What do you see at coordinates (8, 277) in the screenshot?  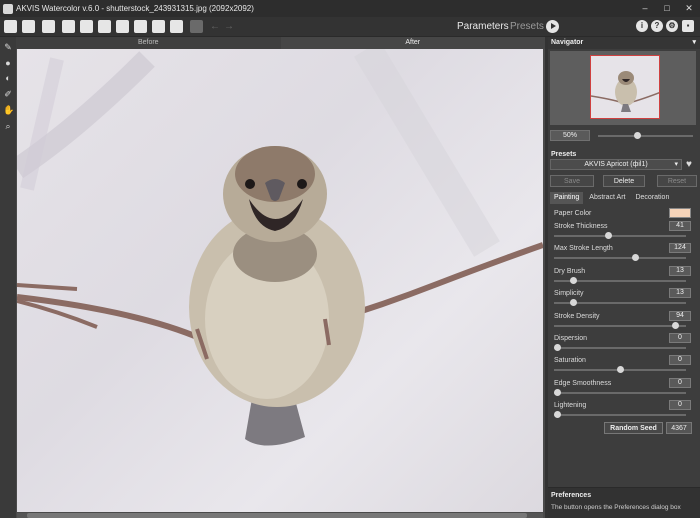 I see `tool-panel: ✎ ● ◐ ✐ ✋ ⌕` at bounding box center [8, 277].